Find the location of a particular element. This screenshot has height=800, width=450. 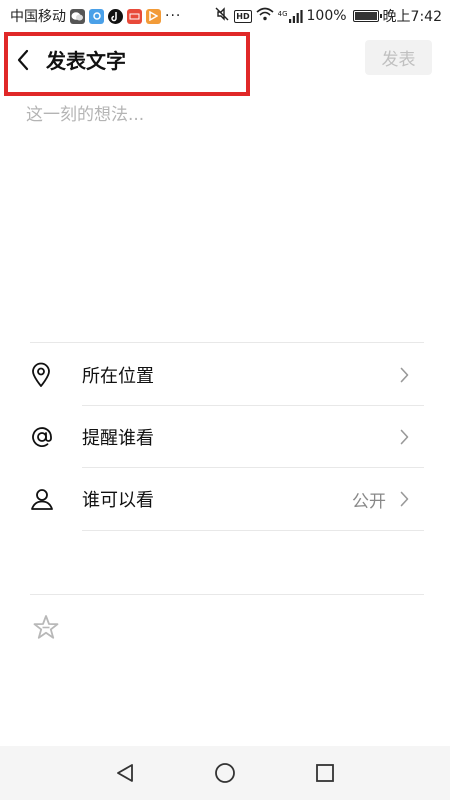

status-right: HD 4G 100% 晚上7:42 is located at coordinates (328, 16).